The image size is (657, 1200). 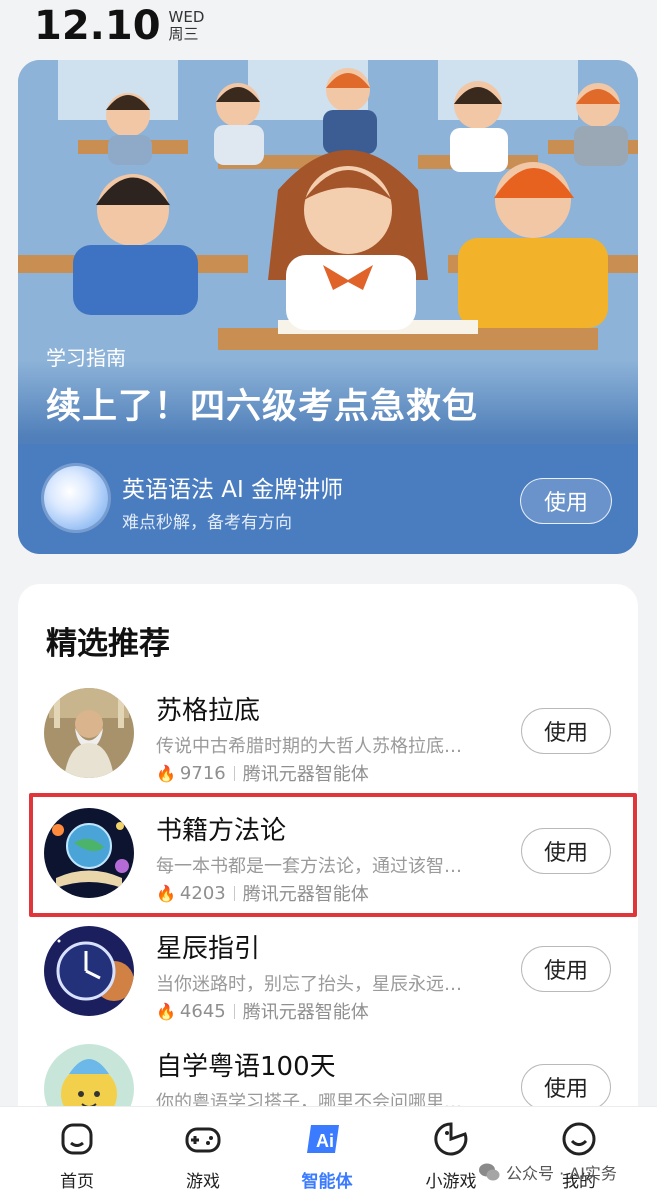 I want to click on profile-icon, so click(x=579, y=1139).